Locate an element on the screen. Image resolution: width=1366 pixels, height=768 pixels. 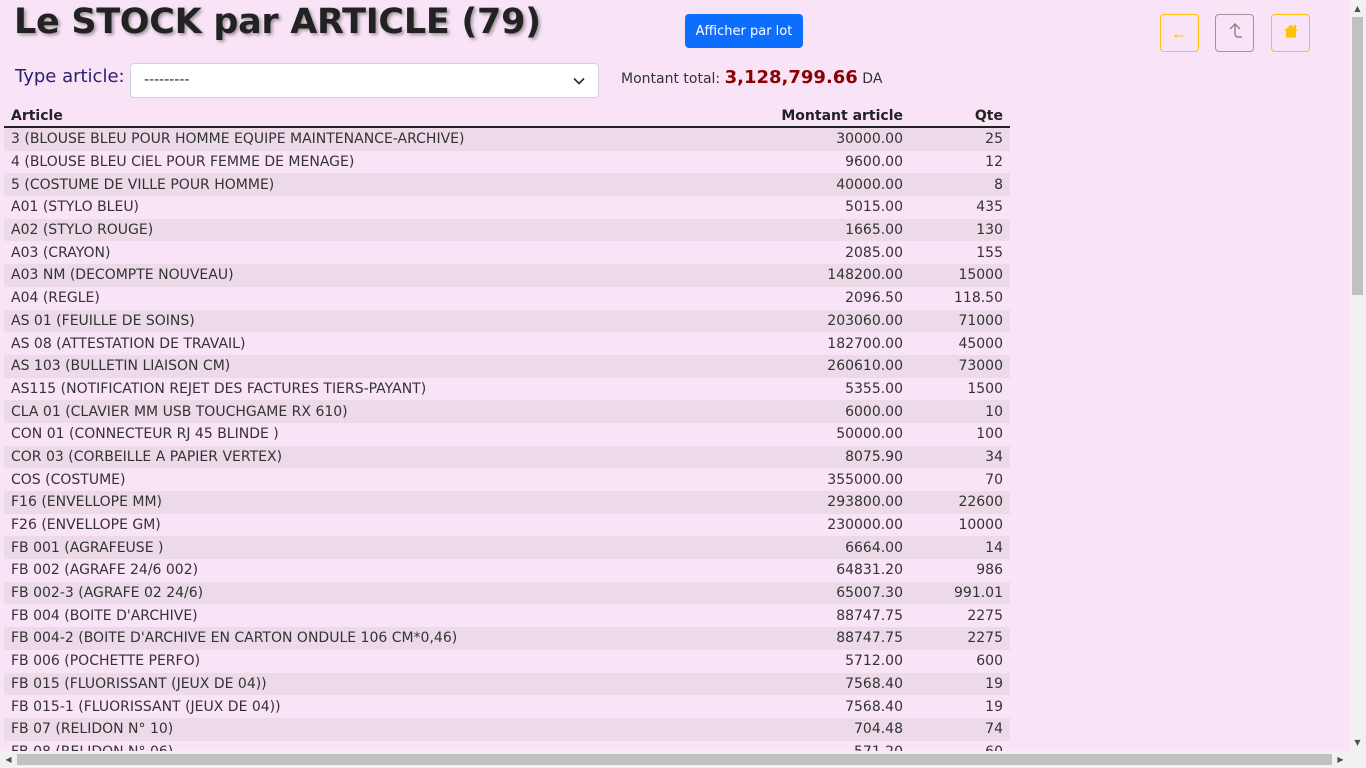
cell-qte: 8 is located at coordinates (960, 185).